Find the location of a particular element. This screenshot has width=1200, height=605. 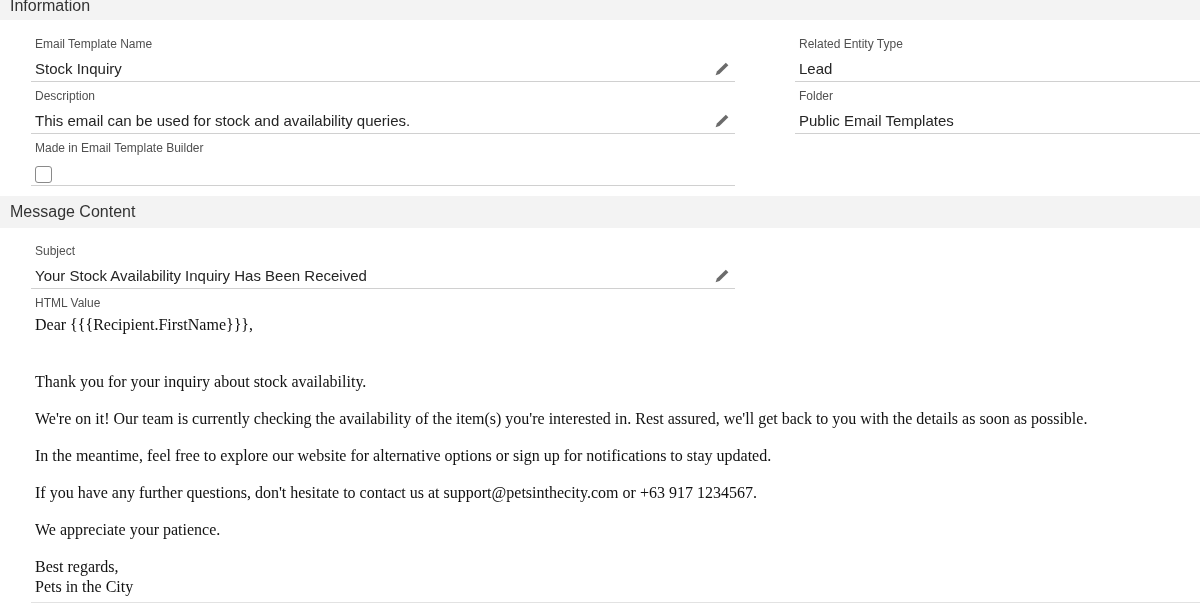

email-signature: Pets in the City is located at coordinates (84, 587).